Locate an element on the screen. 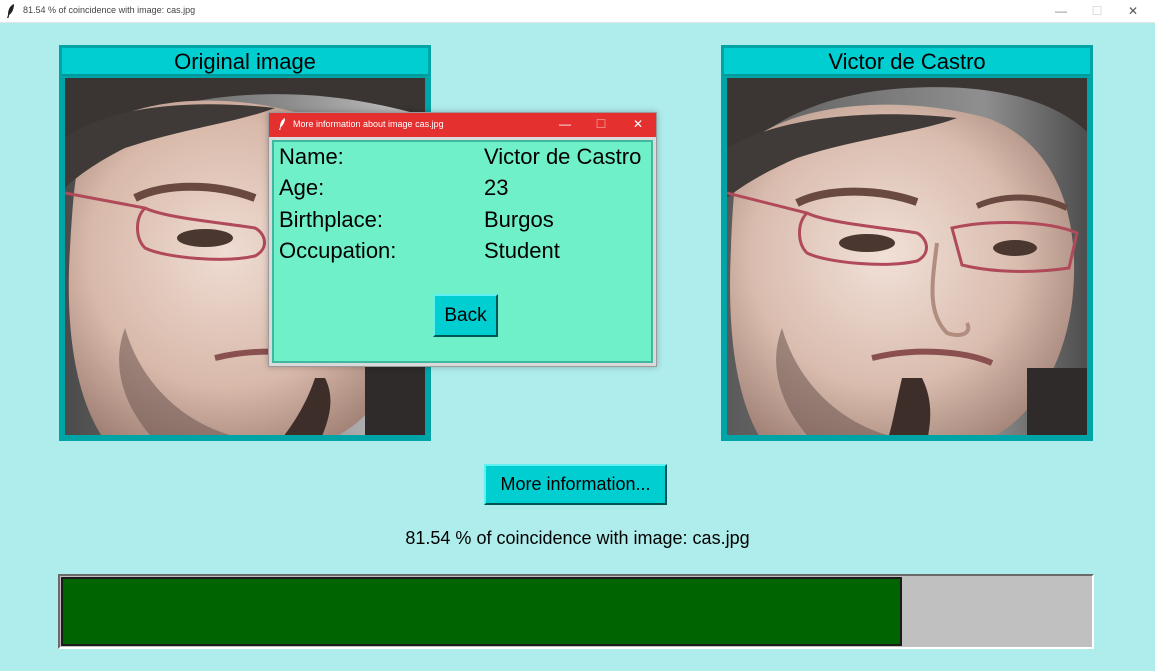 This screenshot has height=671, width=1155. close-button: ✕ is located at coordinates (1133, 11).